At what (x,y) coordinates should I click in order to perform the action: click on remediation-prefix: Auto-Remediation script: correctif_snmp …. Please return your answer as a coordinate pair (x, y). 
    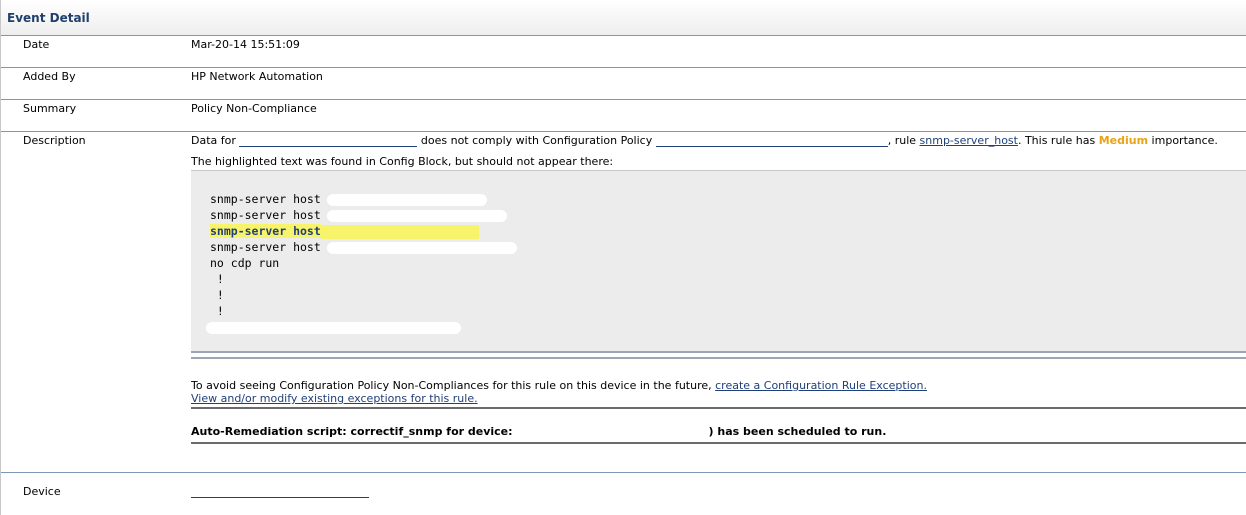
    Looking at the image, I should click on (352, 431).